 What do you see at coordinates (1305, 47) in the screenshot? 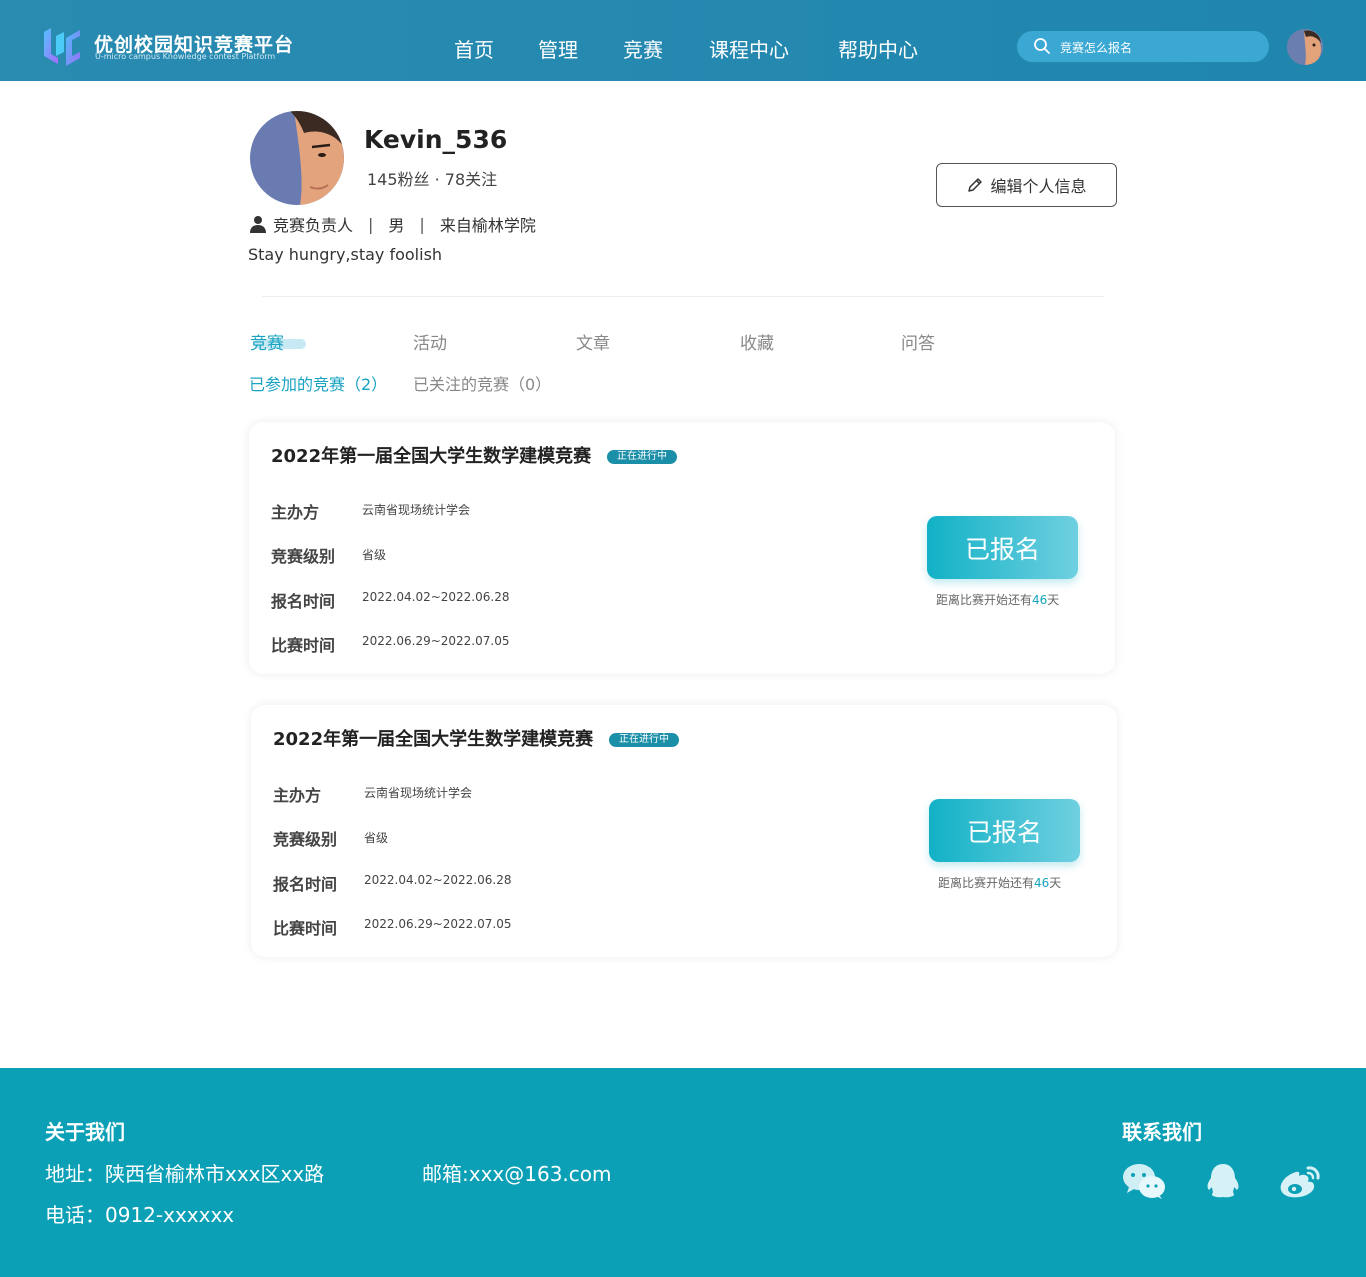
I see `user-avatar` at bounding box center [1305, 47].